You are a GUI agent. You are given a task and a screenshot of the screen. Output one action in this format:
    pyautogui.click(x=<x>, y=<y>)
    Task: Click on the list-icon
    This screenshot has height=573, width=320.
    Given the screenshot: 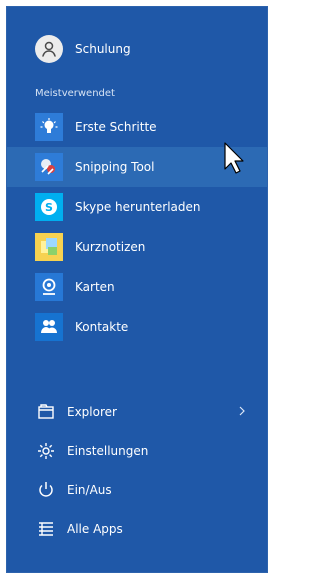 What is the action you would take?
    pyautogui.click(x=46, y=529)
    